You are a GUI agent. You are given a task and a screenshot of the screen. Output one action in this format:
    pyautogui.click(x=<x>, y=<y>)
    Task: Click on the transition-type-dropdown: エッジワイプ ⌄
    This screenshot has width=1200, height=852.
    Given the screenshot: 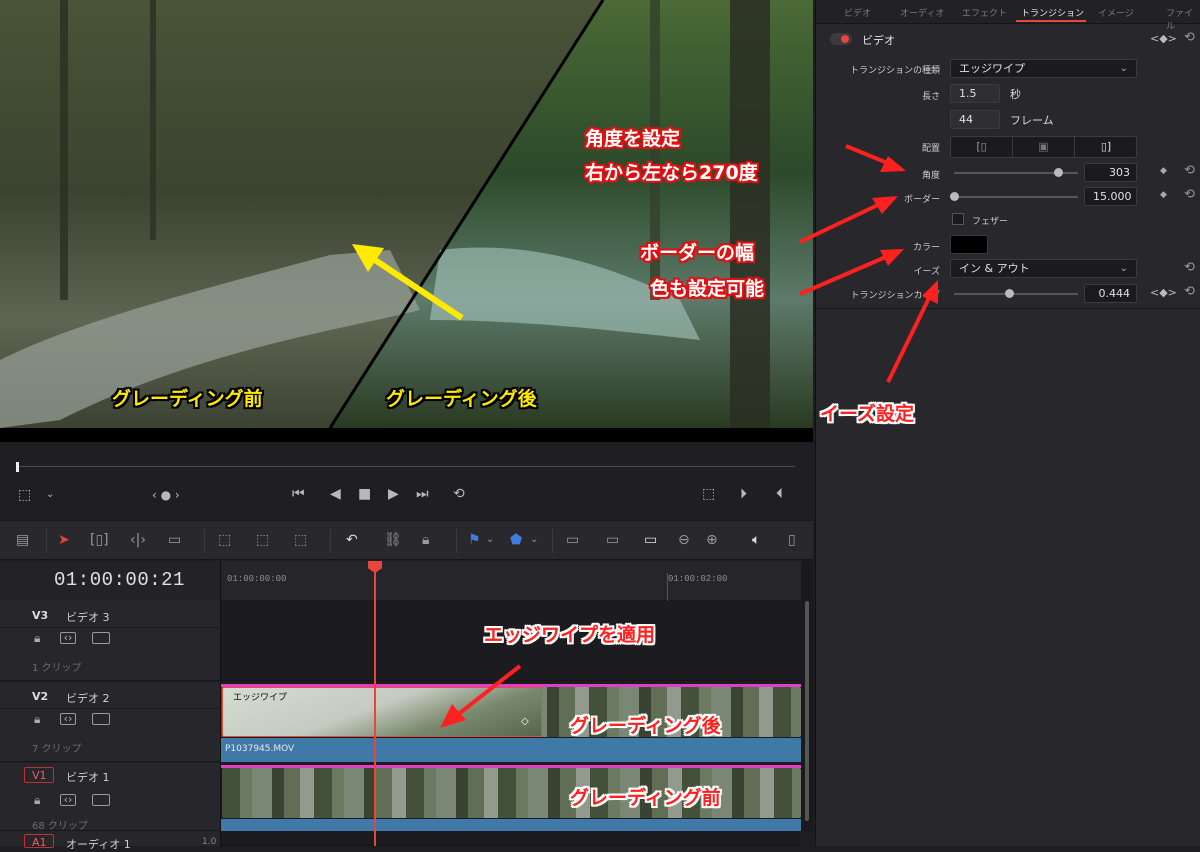 What is the action you would take?
    pyautogui.click(x=1043, y=68)
    